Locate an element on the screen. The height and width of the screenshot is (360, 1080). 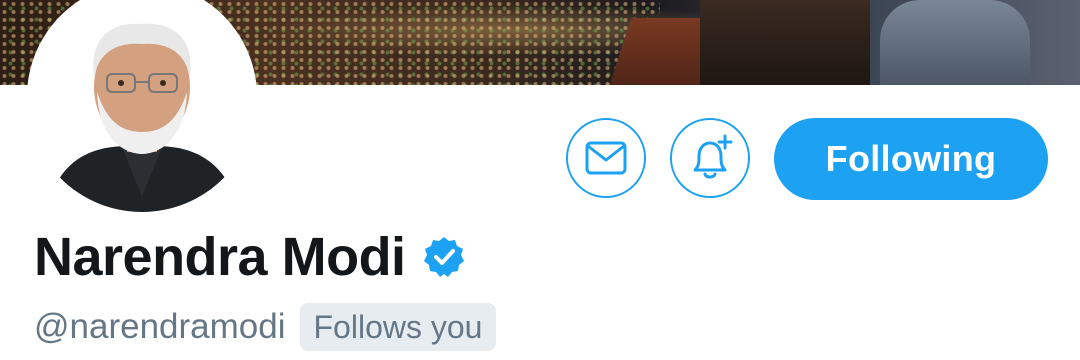
display-name: Narendra Modi is located at coordinates (220, 257).